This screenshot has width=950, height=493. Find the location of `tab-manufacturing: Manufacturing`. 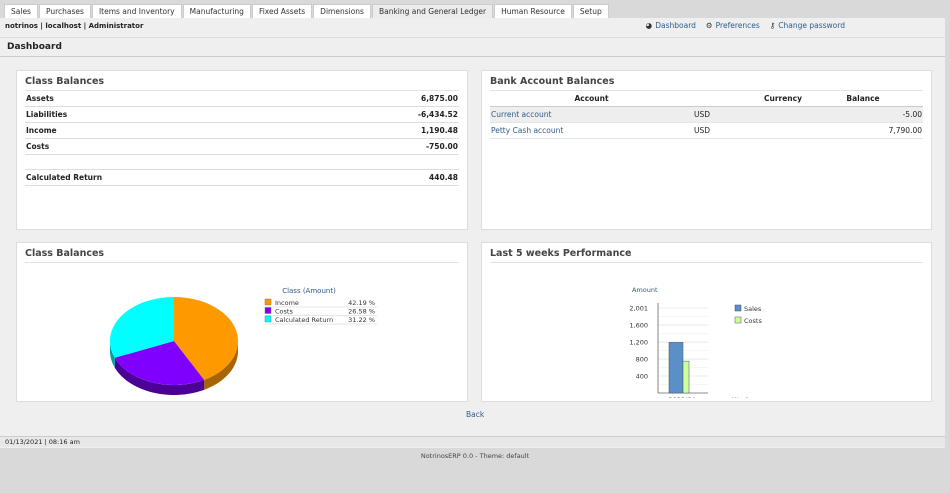

tab-manufacturing: Manufacturing is located at coordinates (216, 11).